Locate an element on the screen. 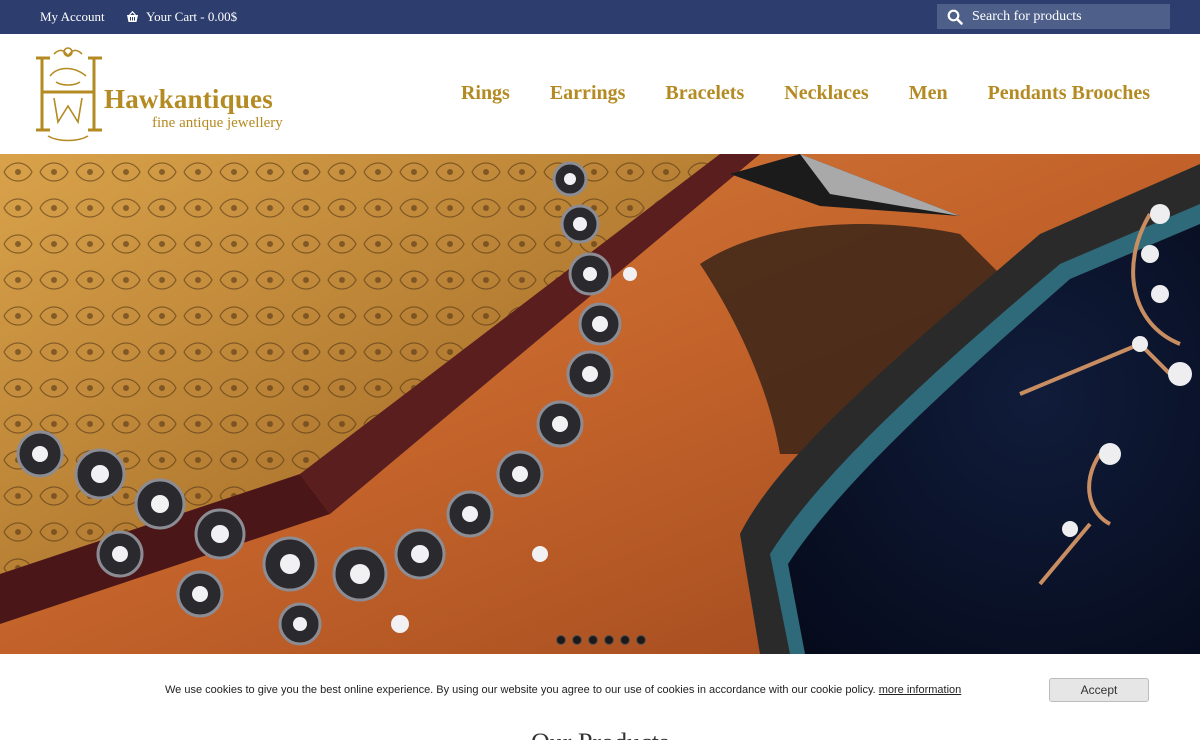  nav-item-necklaces: Necklaces is located at coordinates (826, 93).